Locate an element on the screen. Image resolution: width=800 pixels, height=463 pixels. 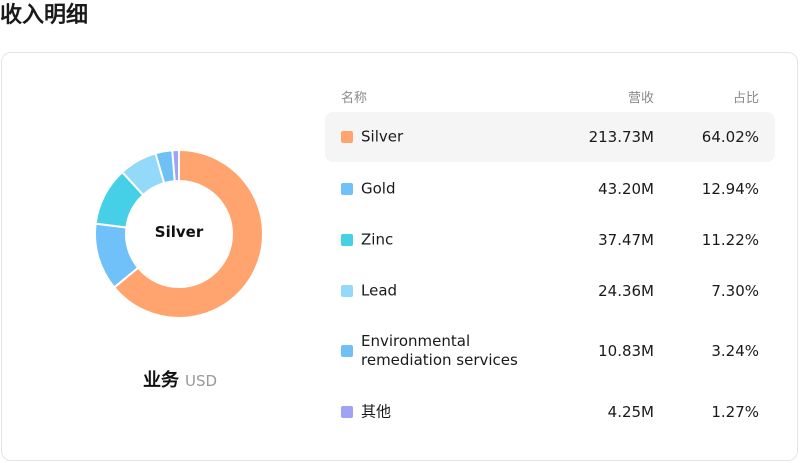
row-name: Lead is located at coordinates (379, 290).